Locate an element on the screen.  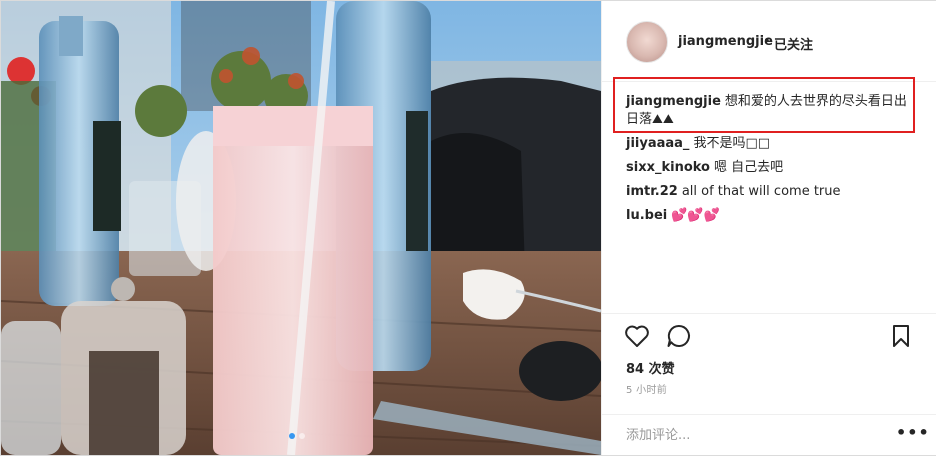
comment-username: sixx_kinoko is located at coordinates (668, 167).